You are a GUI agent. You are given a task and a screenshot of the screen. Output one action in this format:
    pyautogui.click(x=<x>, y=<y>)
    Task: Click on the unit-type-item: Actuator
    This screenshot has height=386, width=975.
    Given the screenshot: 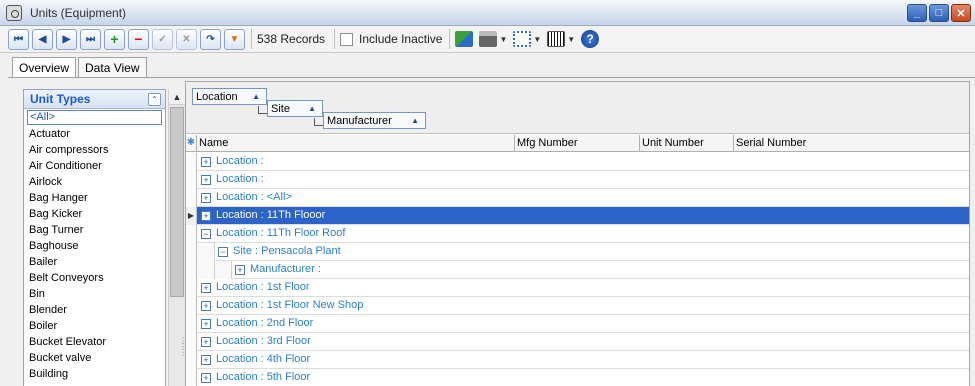 What is the action you would take?
    pyautogui.click(x=94, y=134)
    